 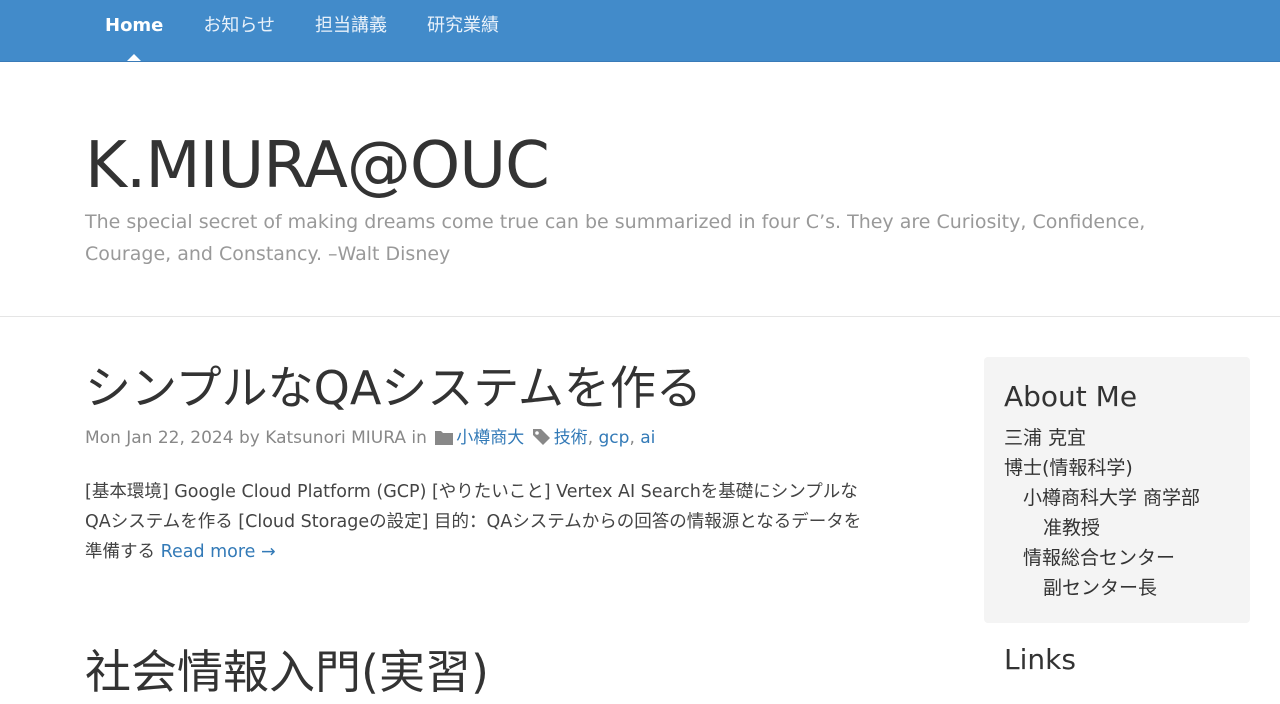 I want to click on next-post-title: 社会情報入門(実習), so click(x=287, y=672).